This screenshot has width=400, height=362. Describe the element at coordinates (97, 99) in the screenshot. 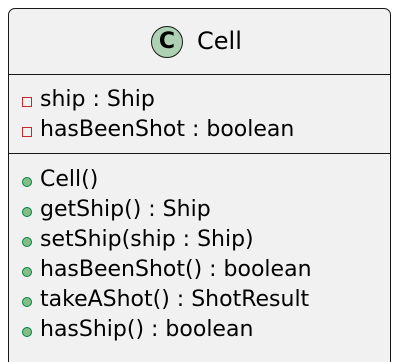

I see `field-text: ship : Ship` at that location.